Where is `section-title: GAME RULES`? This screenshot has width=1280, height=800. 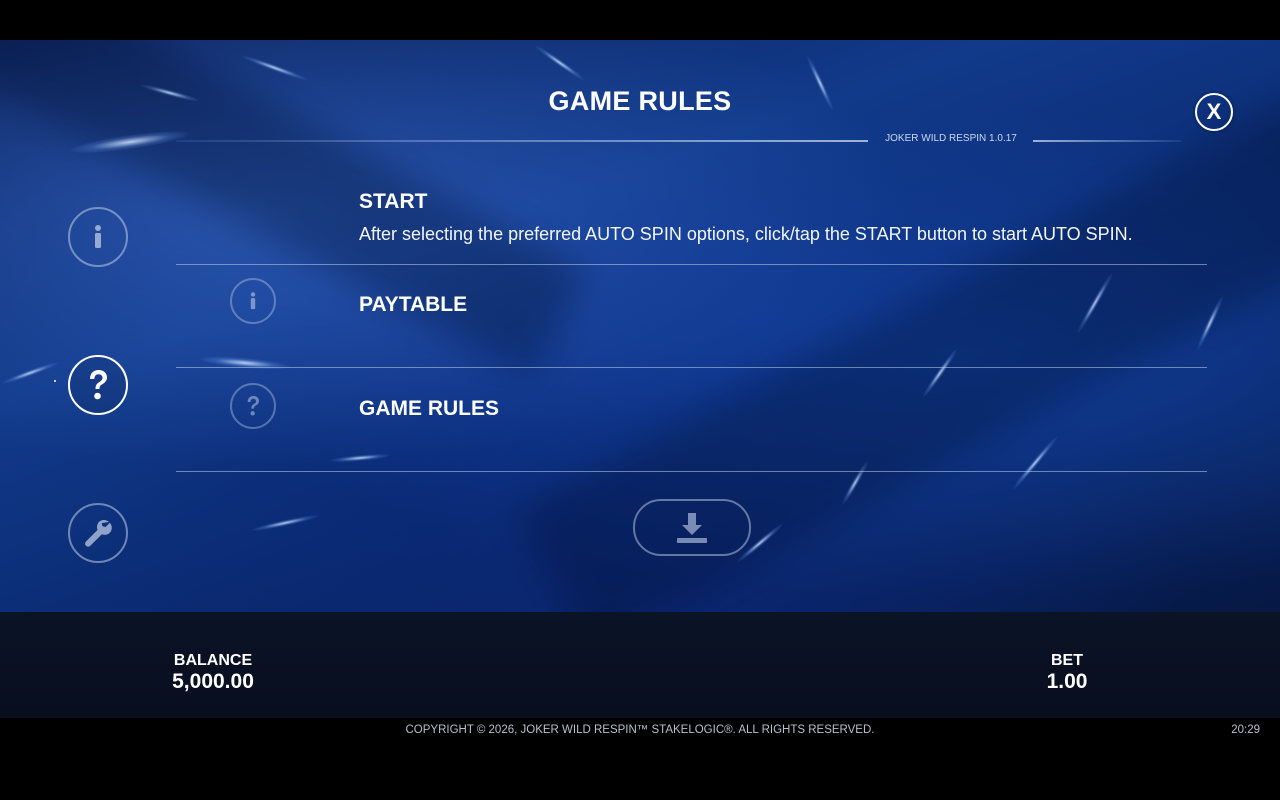
section-title: GAME RULES is located at coordinates (429, 409).